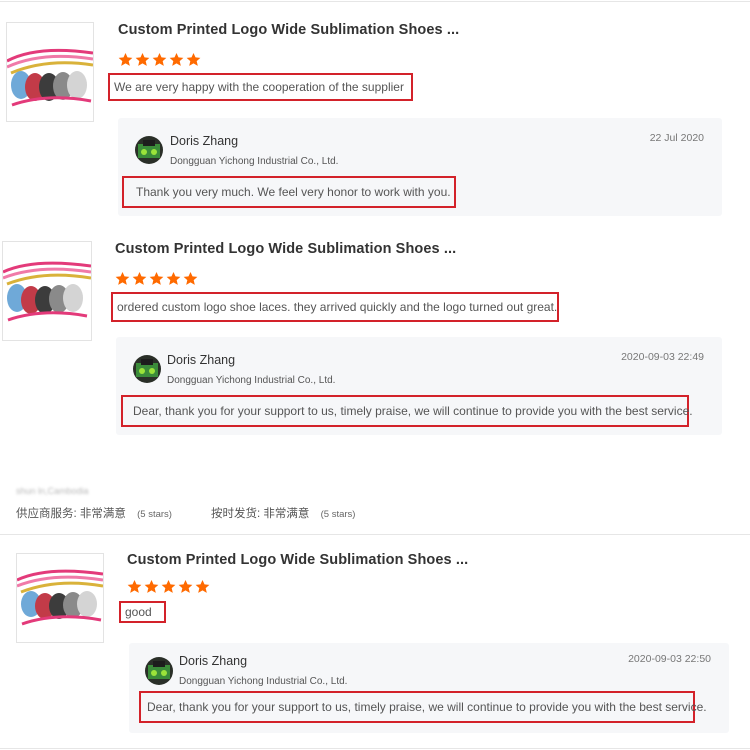 The width and height of the screenshot is (750, 750). What do you see at coordinates (102, 514) in the screenshot?
I see `supplier-service-value: 非常满意` at bounding box center [102, 514].